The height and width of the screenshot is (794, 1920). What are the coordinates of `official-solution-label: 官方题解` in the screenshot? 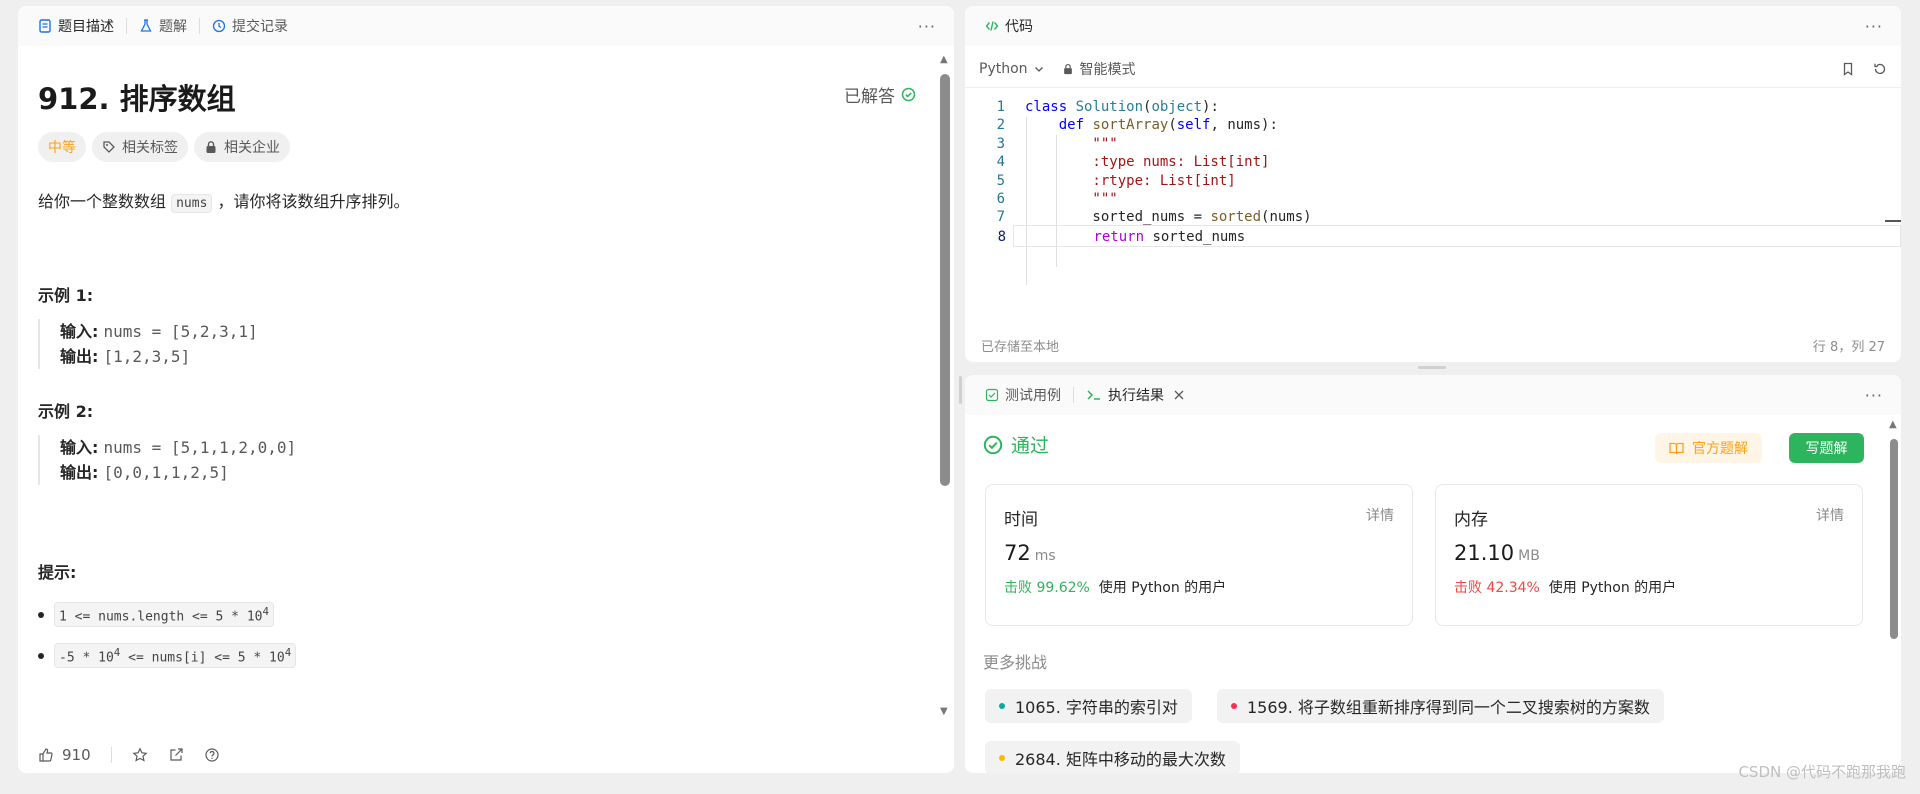 It's located at (1720, 449).